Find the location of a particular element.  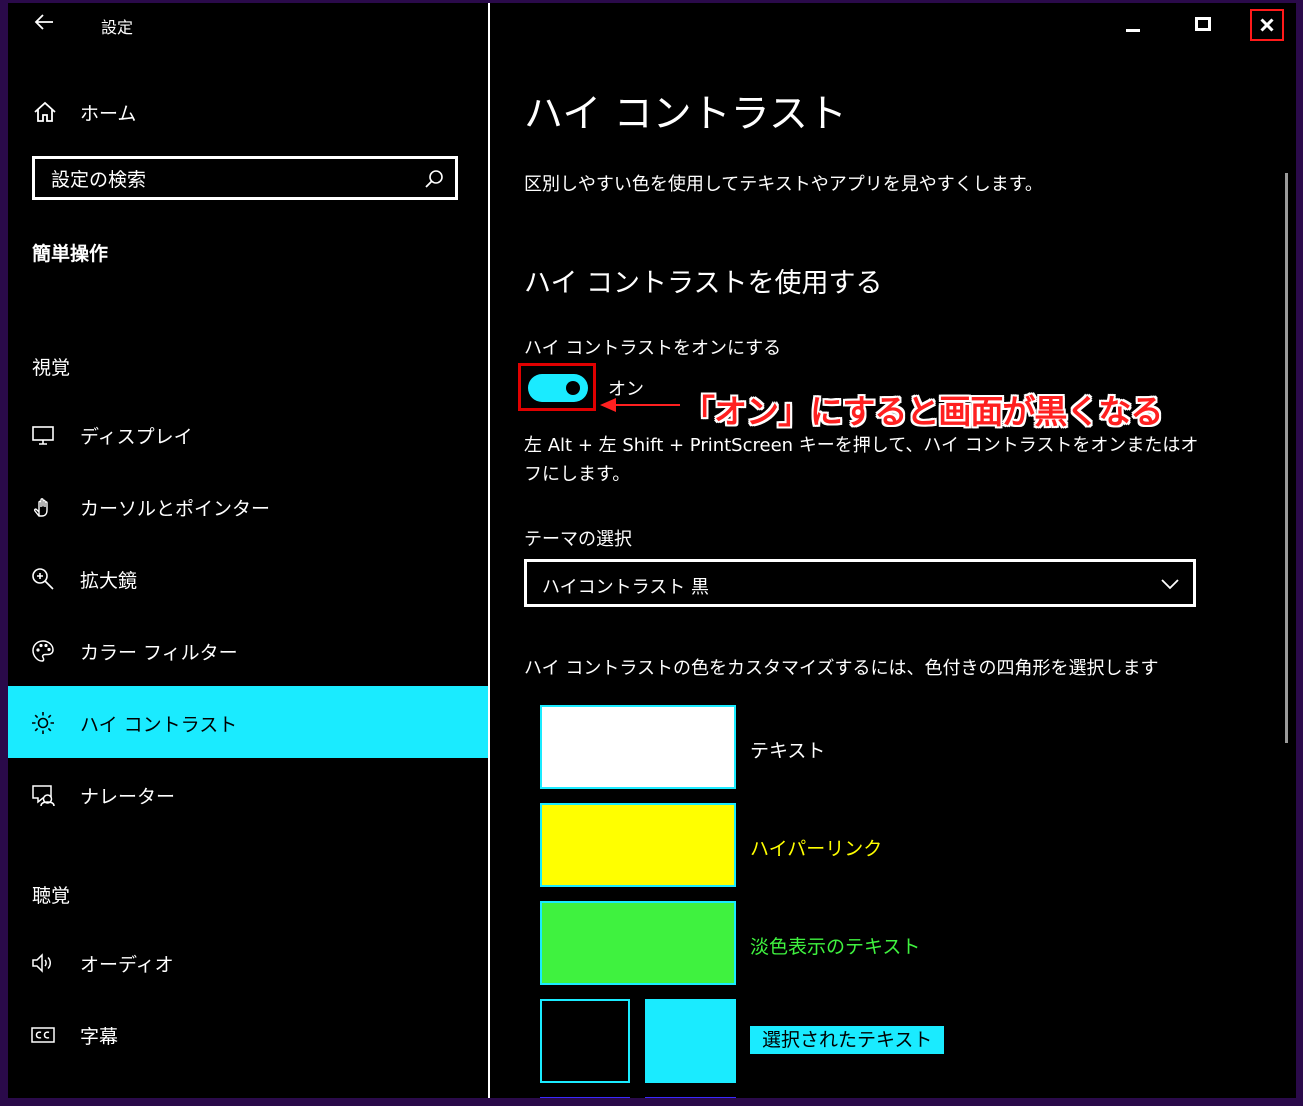

toggle-highlight-frame is located at coordinates (557, 387).